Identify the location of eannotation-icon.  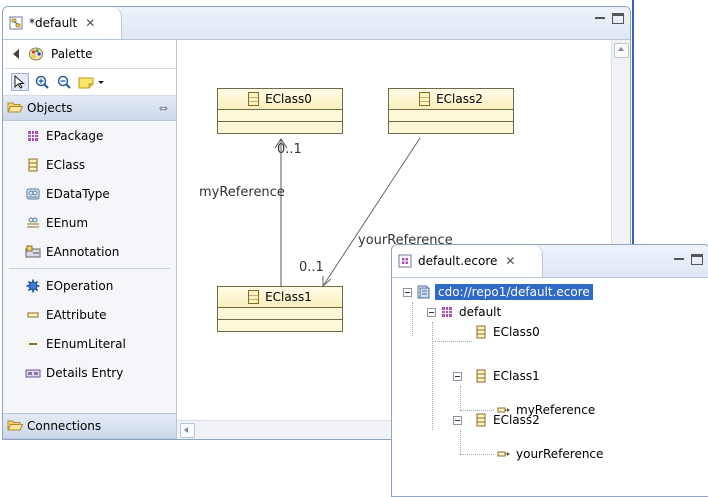
(33, 252).